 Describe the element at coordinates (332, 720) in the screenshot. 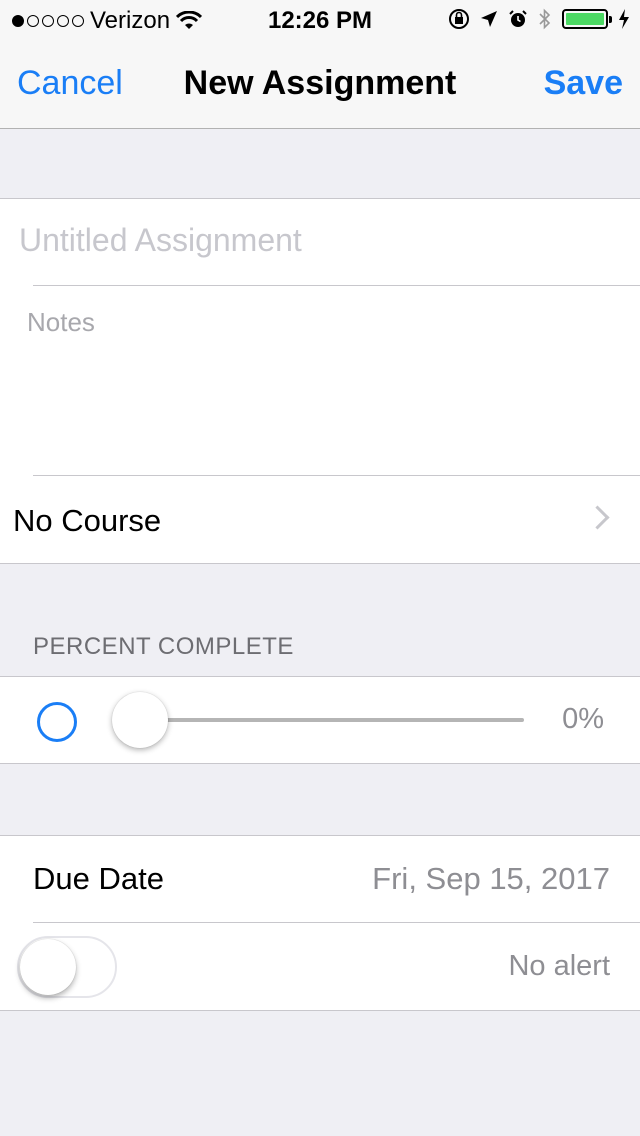

I see `percent-slider-track` at that location.